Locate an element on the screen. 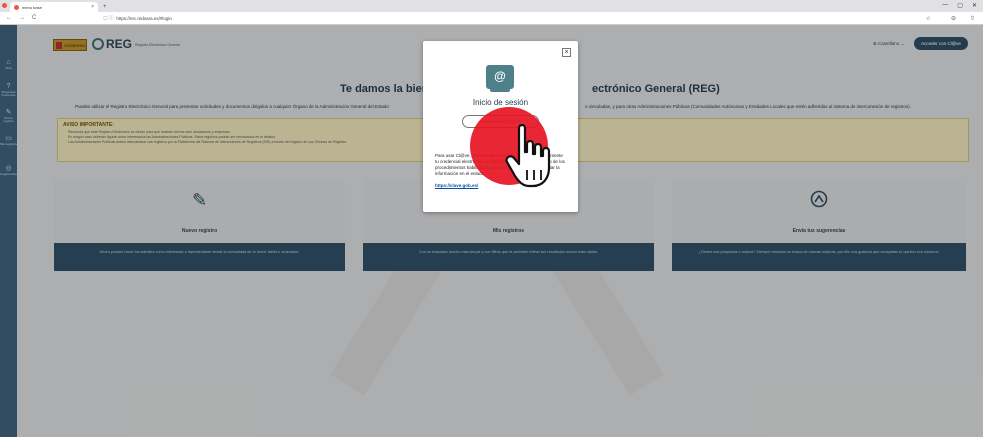  reload-icon: C is located at coordinates (34, 18).